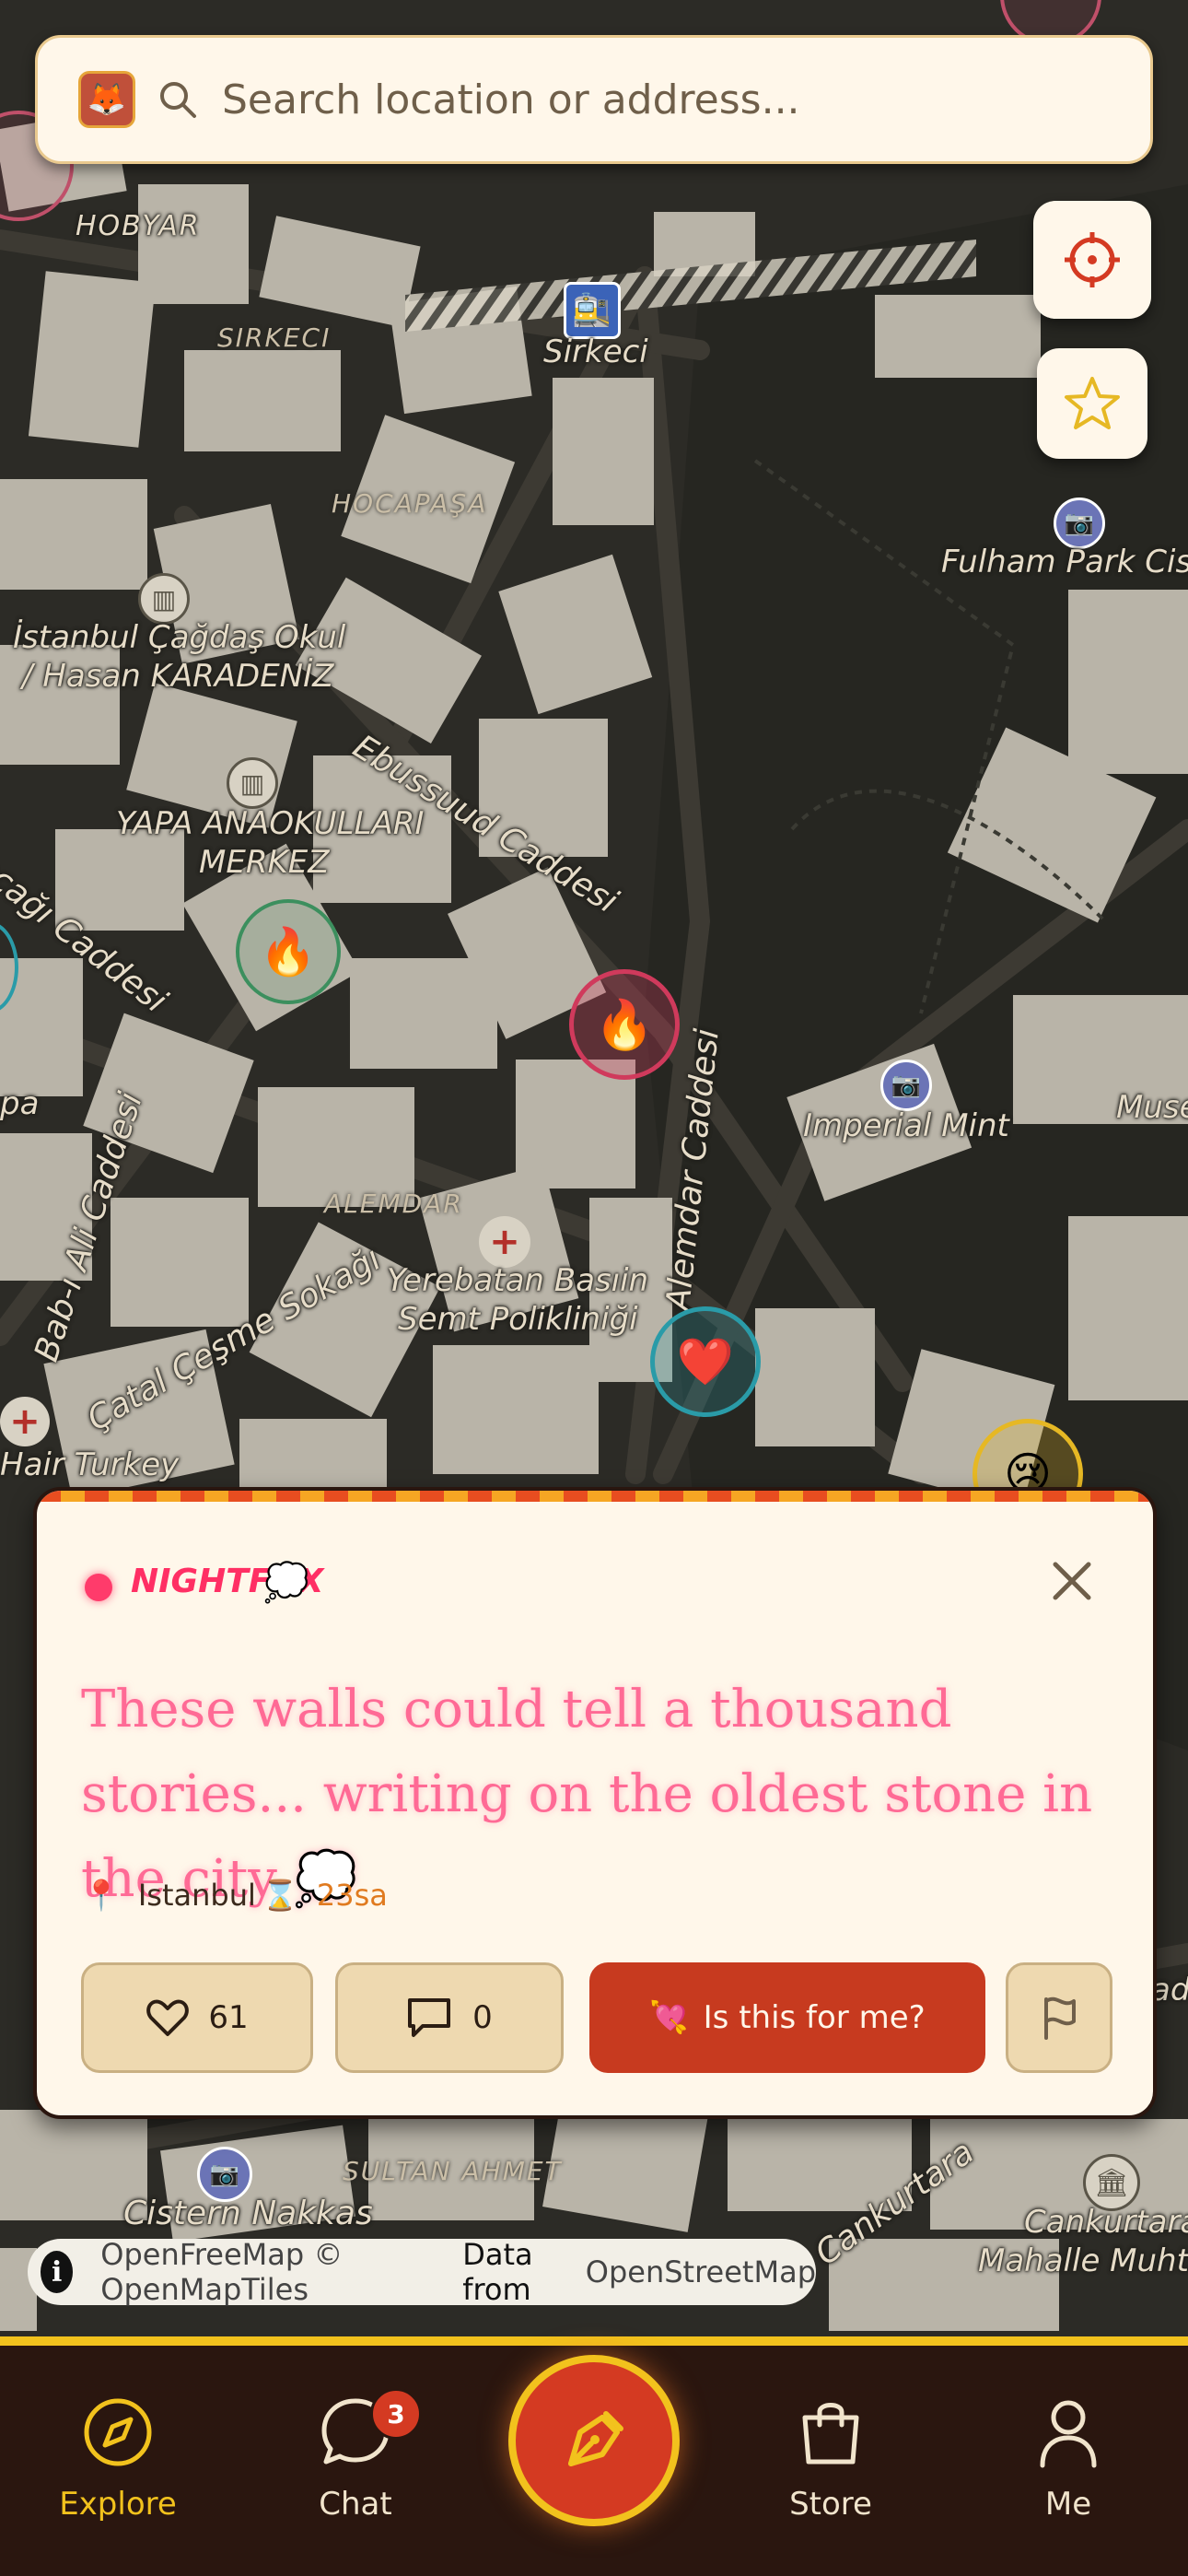  Describe the element at coordinates (280, 1895) in the screenshot. I see `hourglass-icon: ⌛` at that location.